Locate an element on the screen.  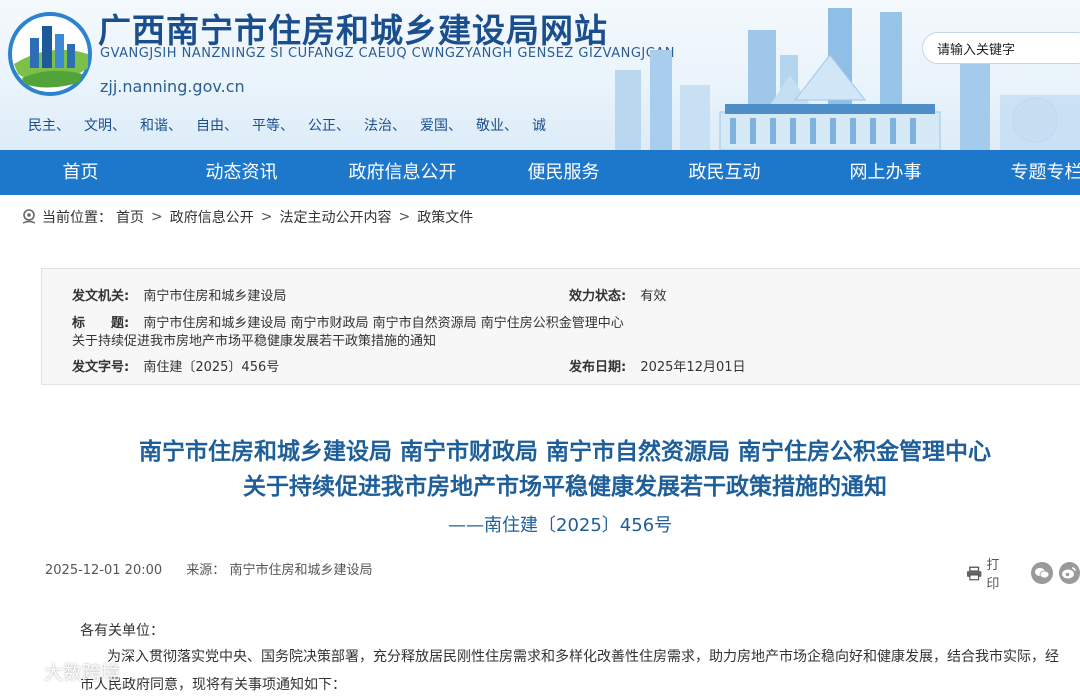
value-item: 诚 is located at coordinates (539, 126).